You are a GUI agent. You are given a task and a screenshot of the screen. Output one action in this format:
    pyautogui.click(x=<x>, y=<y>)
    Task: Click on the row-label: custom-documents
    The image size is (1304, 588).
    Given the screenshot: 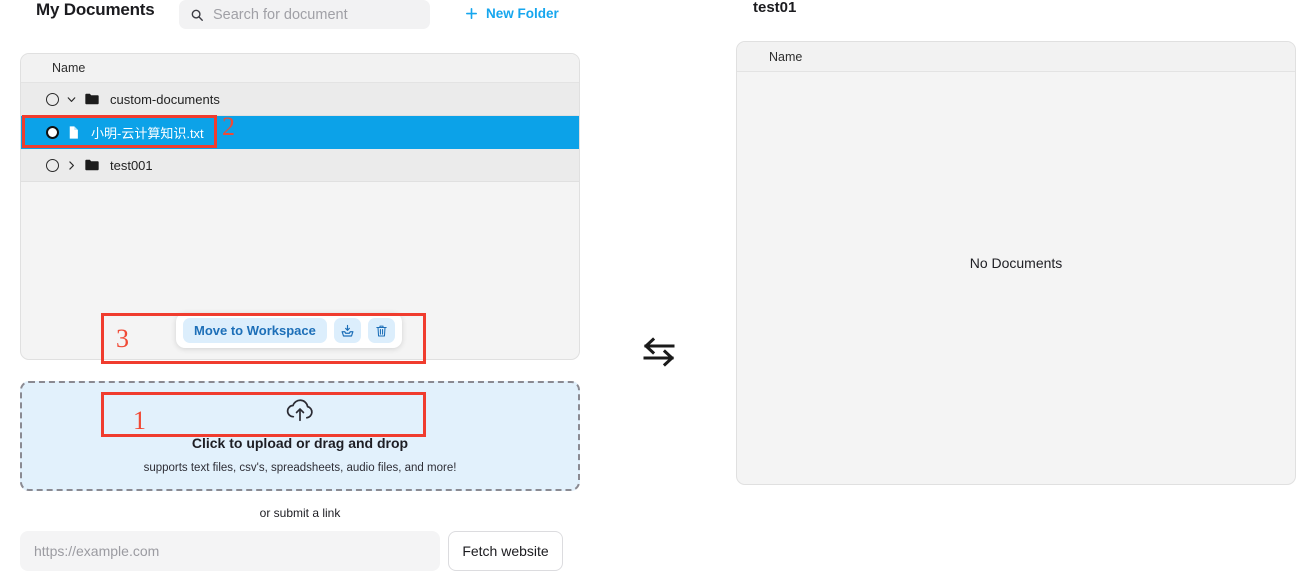 What is the action you would take?
    pyautogui.click(x=165, y=99)
    